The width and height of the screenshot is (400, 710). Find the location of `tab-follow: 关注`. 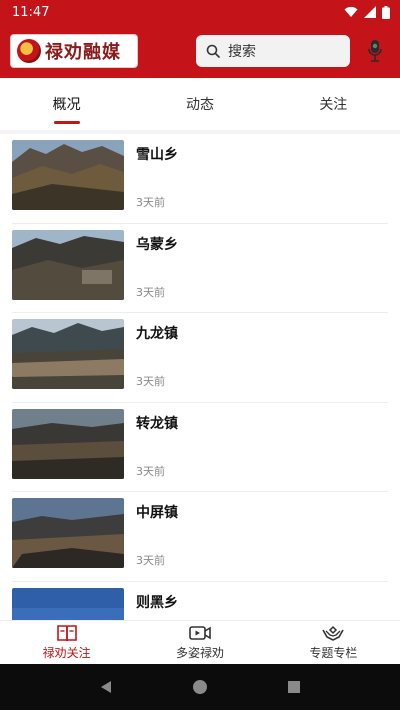

tab-follow: 关注 is located at coordinates (333, 104).